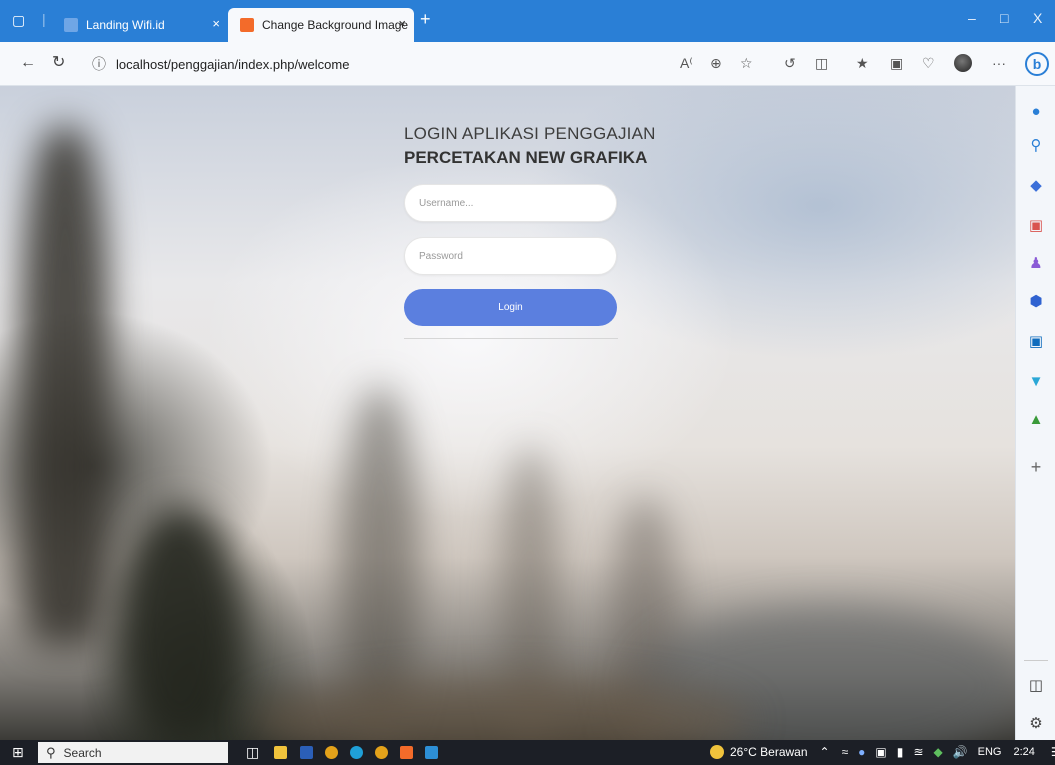 Image resolution: width=1055 pixels, height=765 pixels. Describe the element at coordinates (717, 752) in the screenshot. I see `weather-icon` at that location.